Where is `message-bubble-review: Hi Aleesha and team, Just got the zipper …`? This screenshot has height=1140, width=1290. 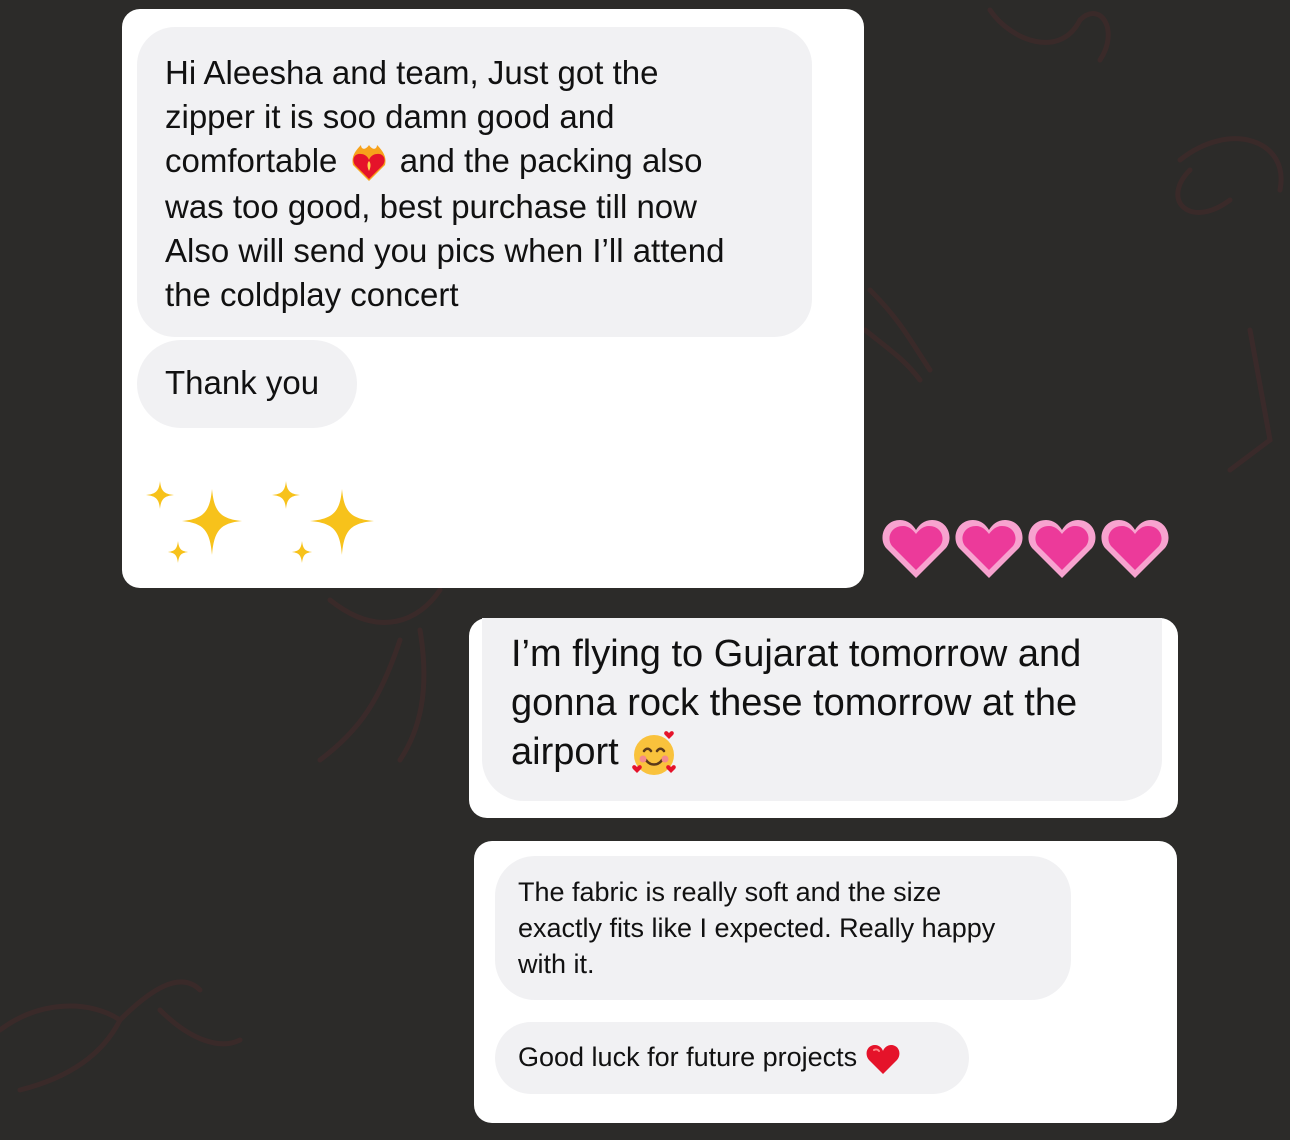
message-bubble-review: Hi Aleesha and team, Just got the zipper … is located at coordinates (474, 182).